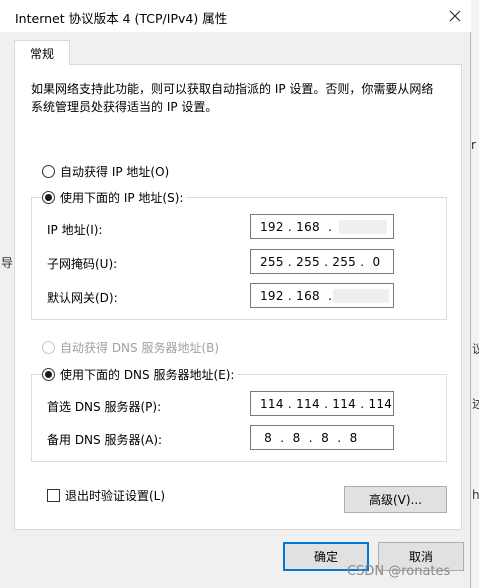  I want to click on manual-dns-label: 使用下面的 DNS 服务器地址(E):, so click(147, 375).